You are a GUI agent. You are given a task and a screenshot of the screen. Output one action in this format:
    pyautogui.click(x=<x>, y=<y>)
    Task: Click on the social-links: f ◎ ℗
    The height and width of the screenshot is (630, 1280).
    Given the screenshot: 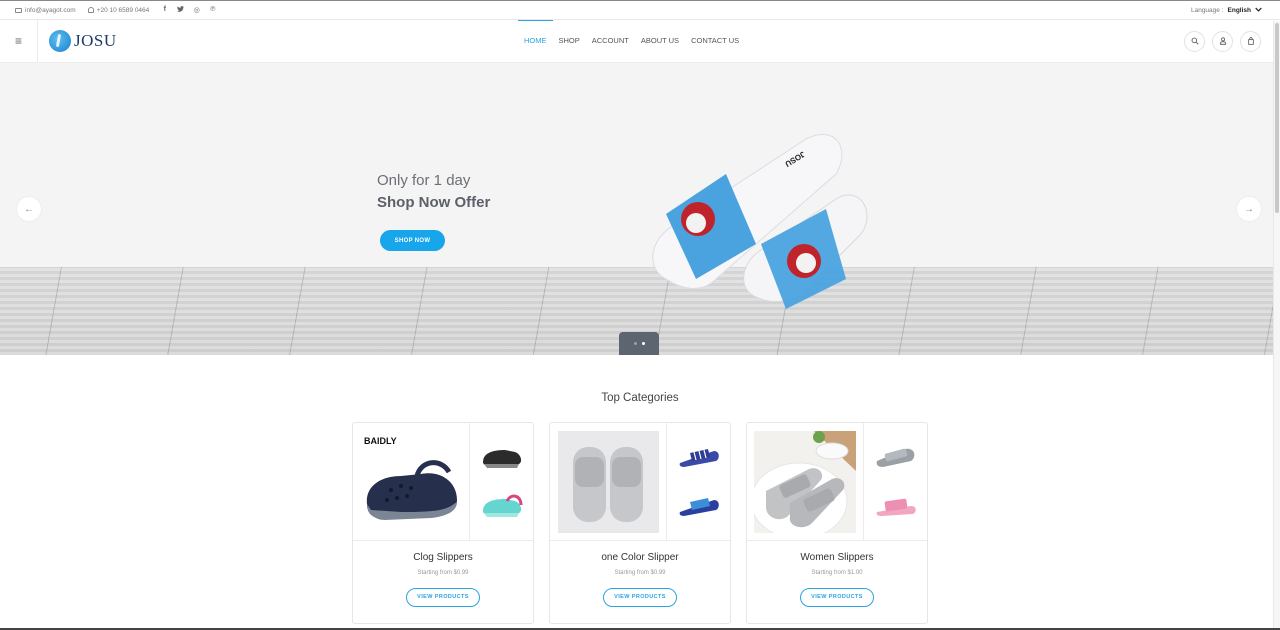 What is the action you would take?
    pyautogui.click(x=188, y=10)
    